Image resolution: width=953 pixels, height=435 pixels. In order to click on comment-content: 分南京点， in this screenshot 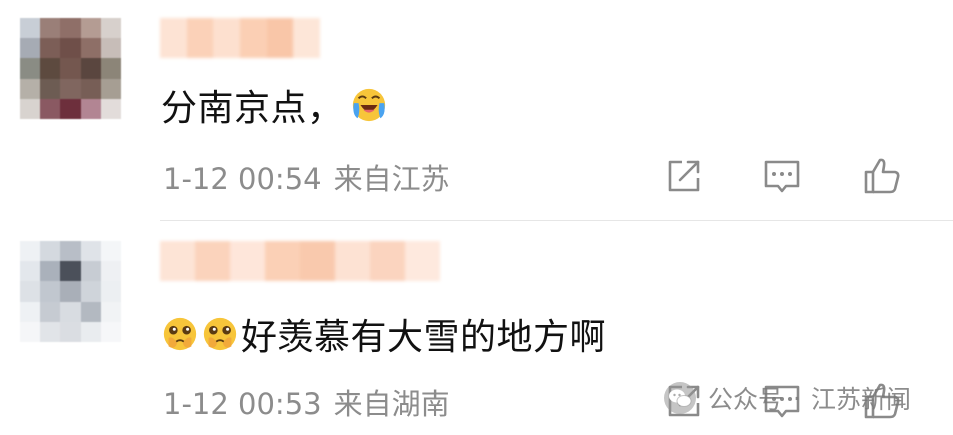, I will do `click(274, 105)`.